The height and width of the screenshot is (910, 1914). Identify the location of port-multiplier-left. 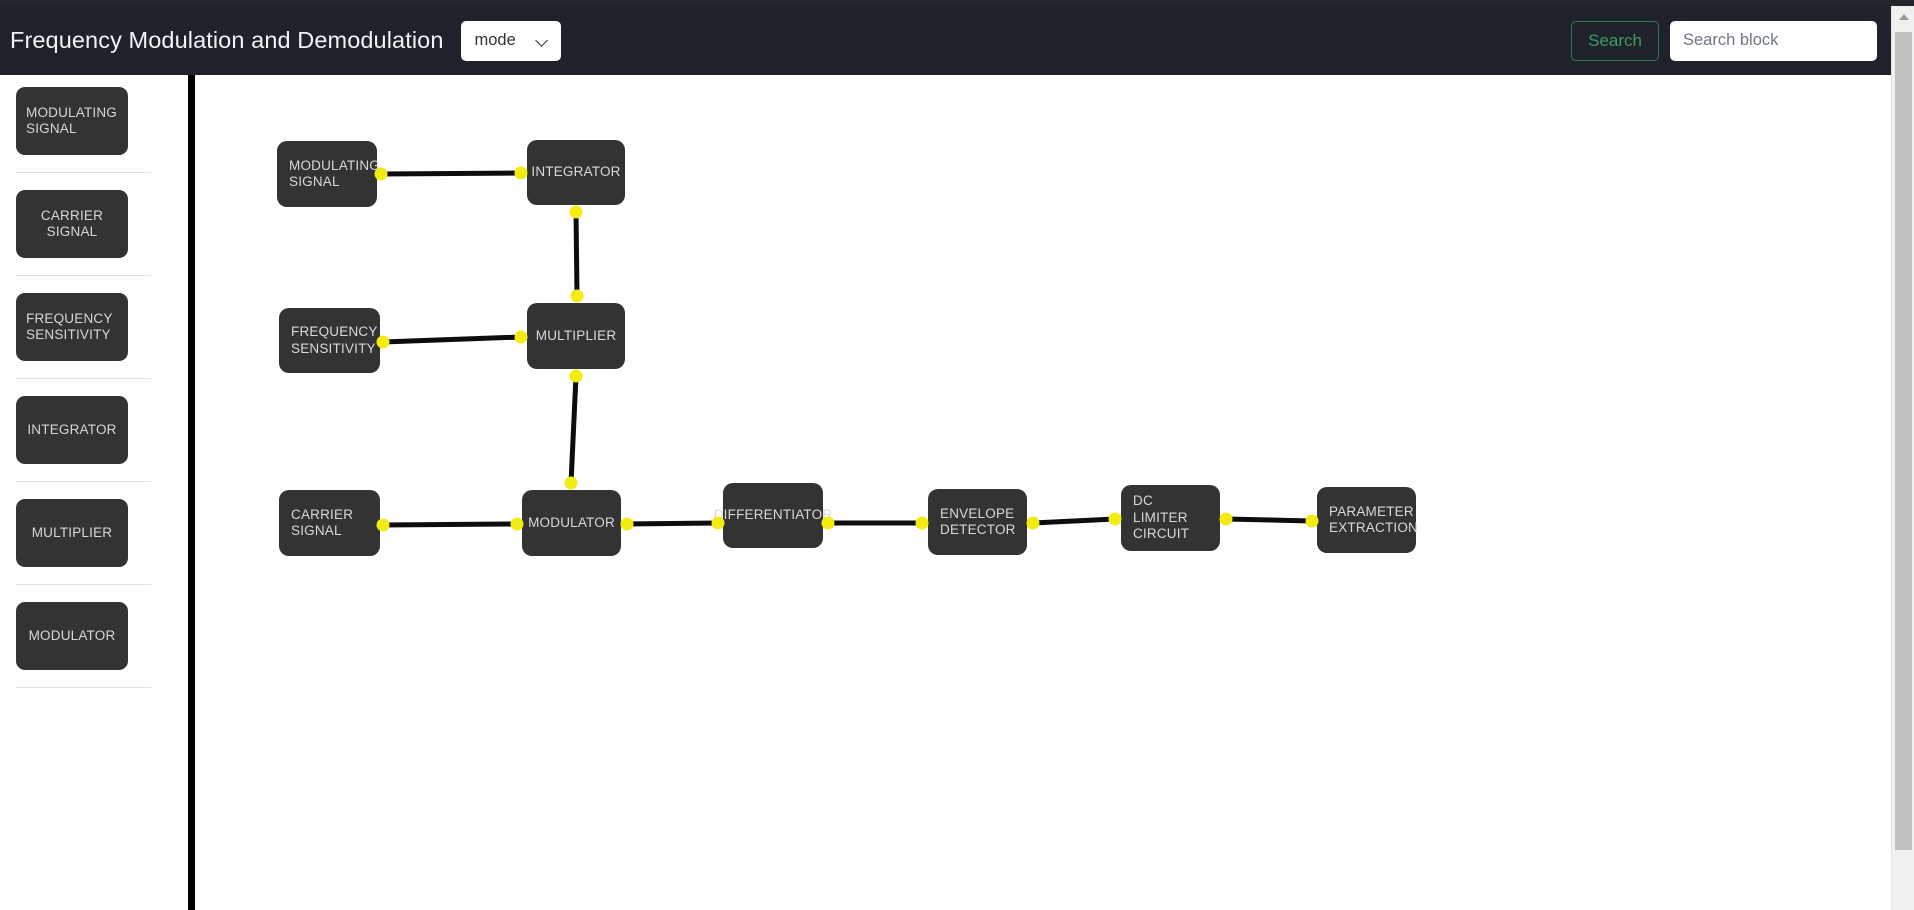
(521, 337).